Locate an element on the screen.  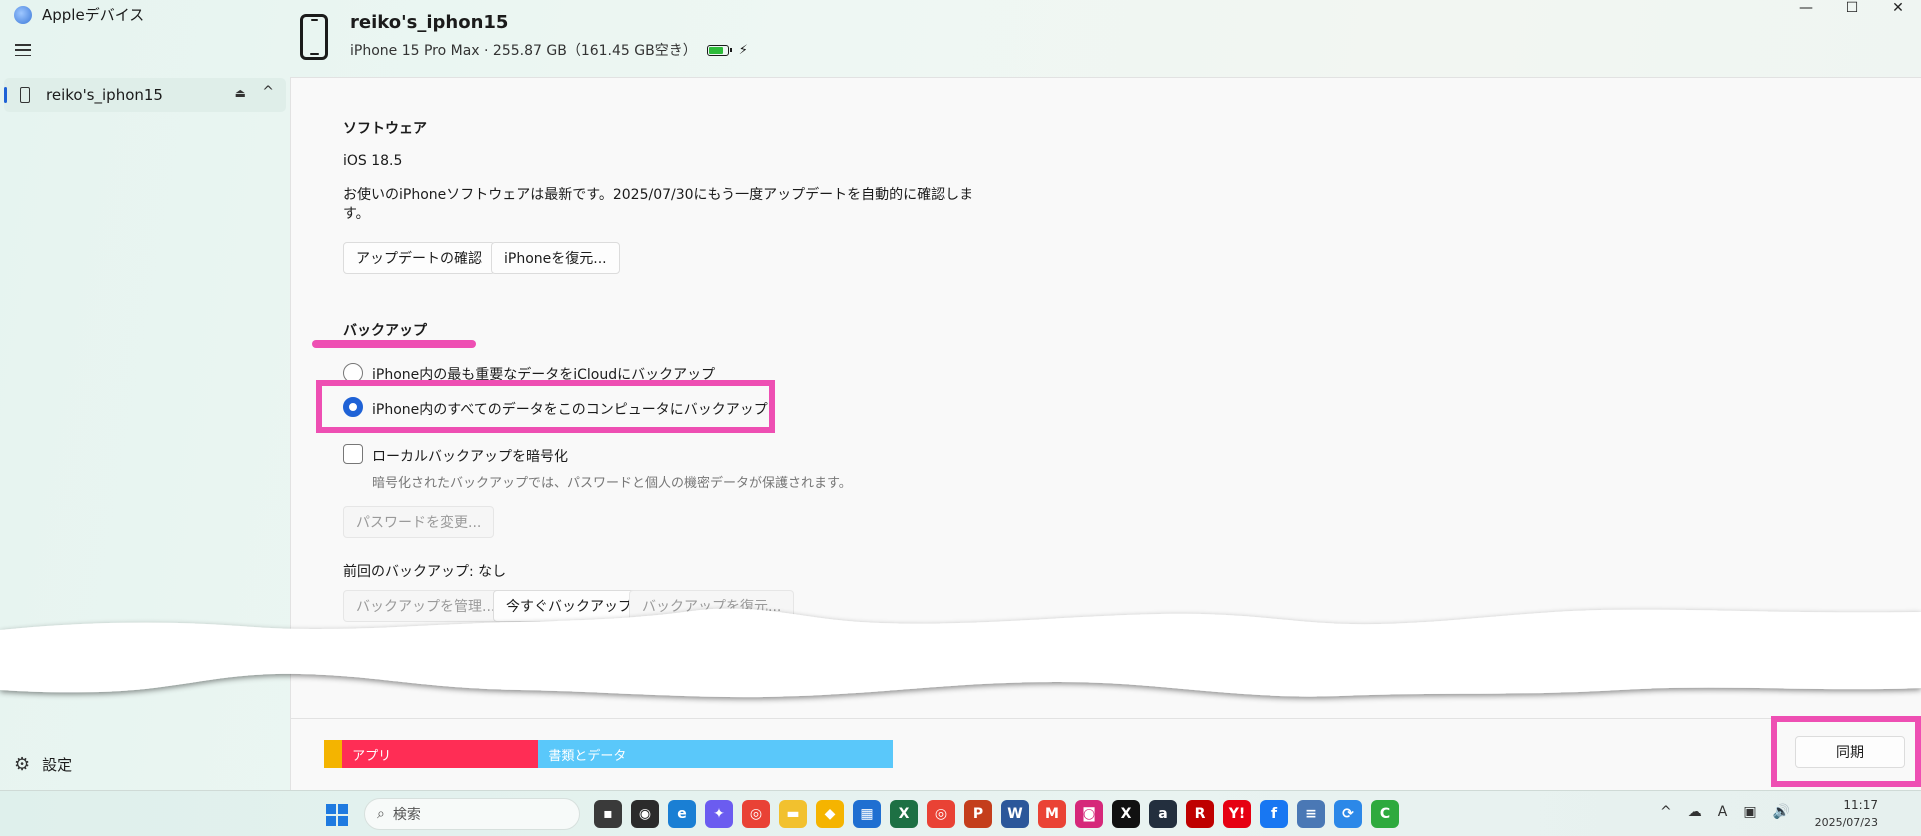
sidebar-item-device: reiko's_iphon15 ⏏ ^ is located at coordinates (145, 95).